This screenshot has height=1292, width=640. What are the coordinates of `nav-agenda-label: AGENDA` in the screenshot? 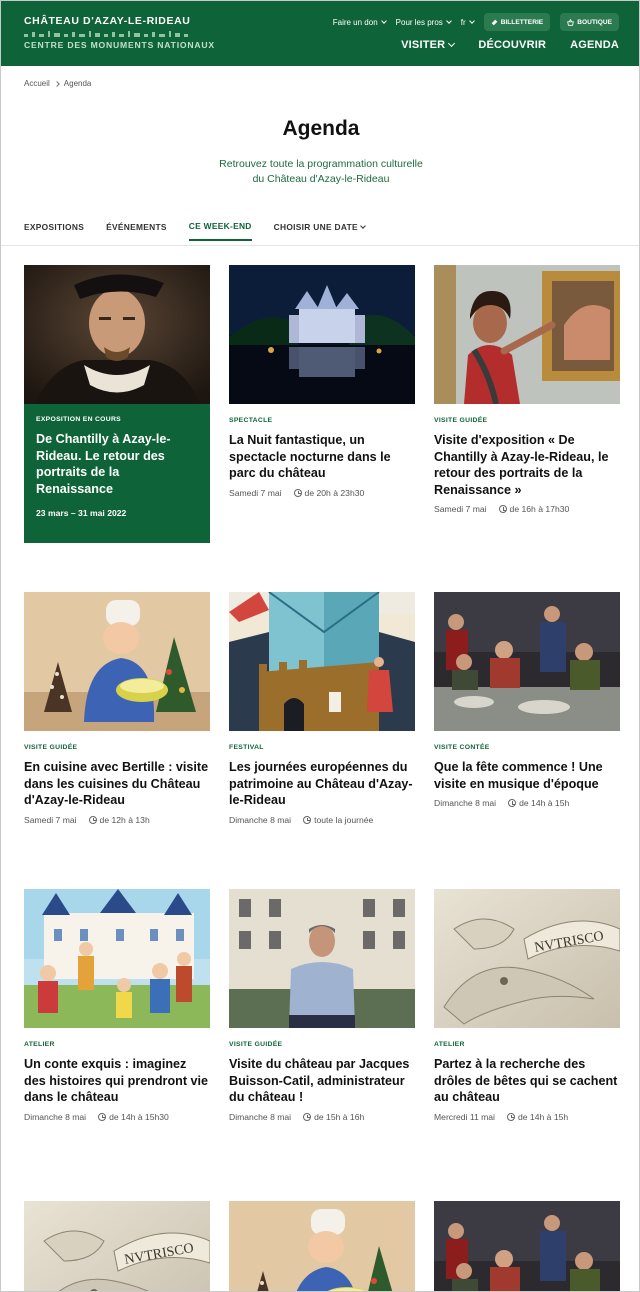 It's located at (594, 45).